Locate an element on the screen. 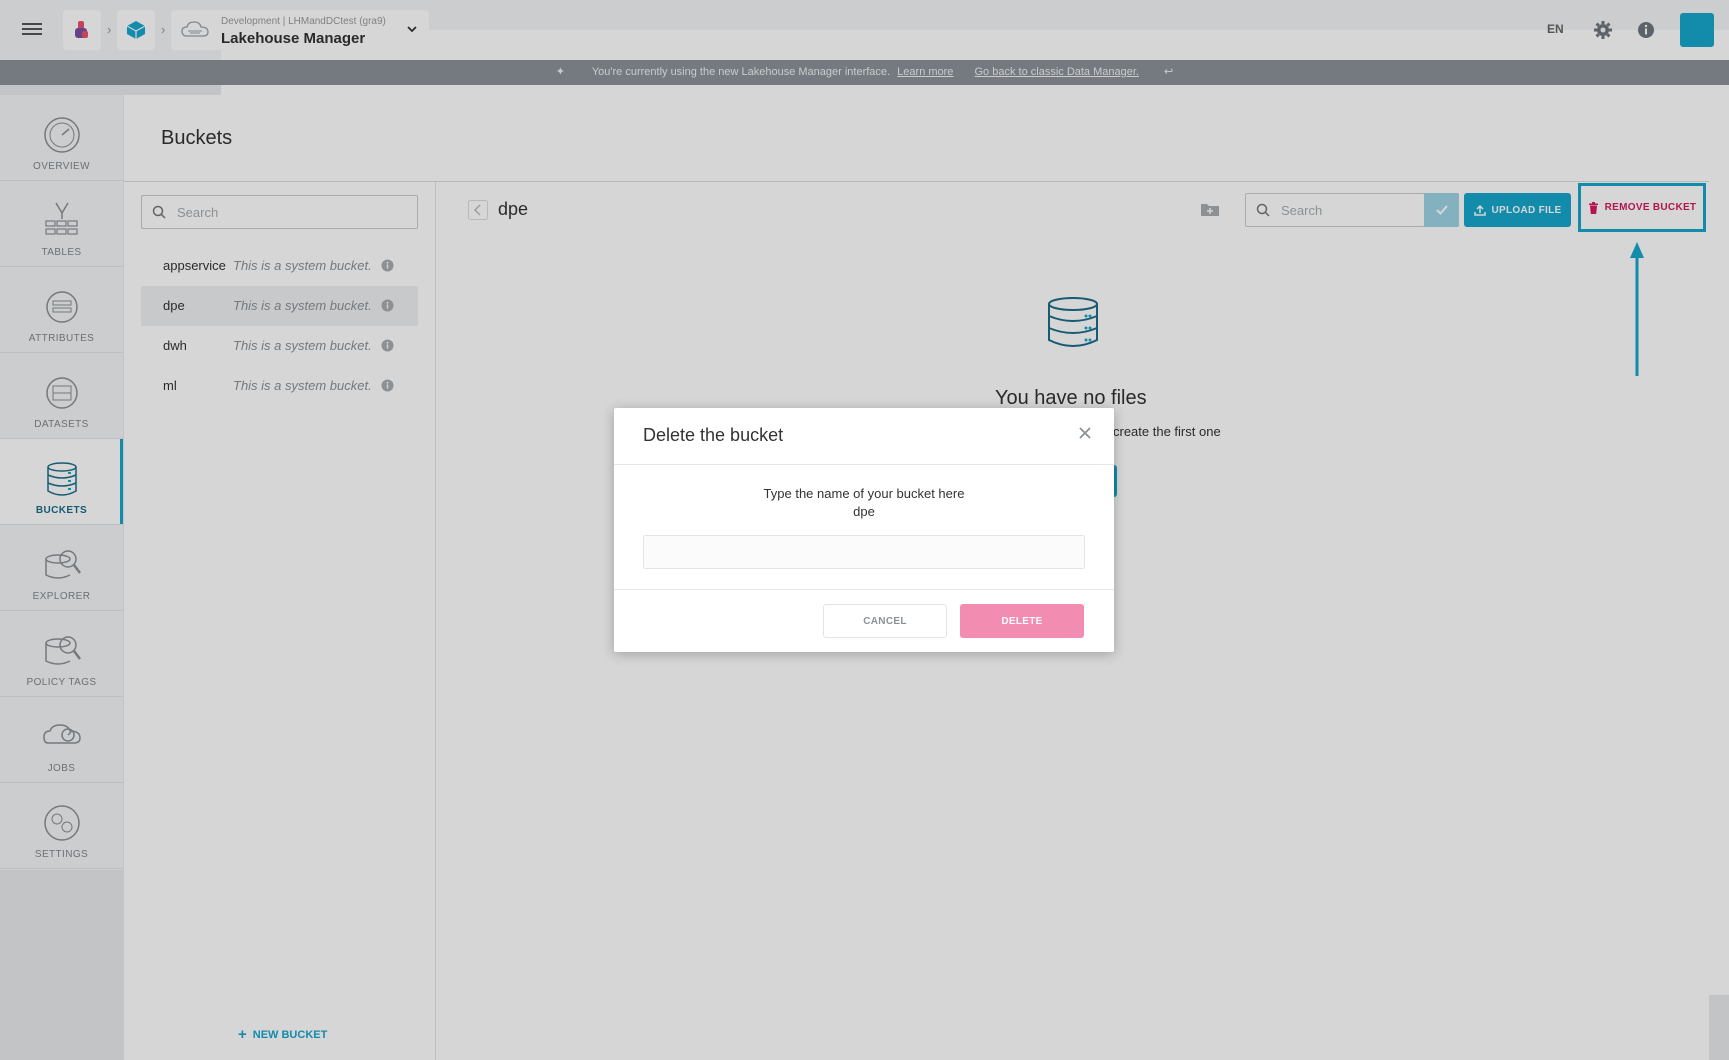 This screenshot has height=1060, width=1729. dialog-divider is located at coordinates (864, 589).